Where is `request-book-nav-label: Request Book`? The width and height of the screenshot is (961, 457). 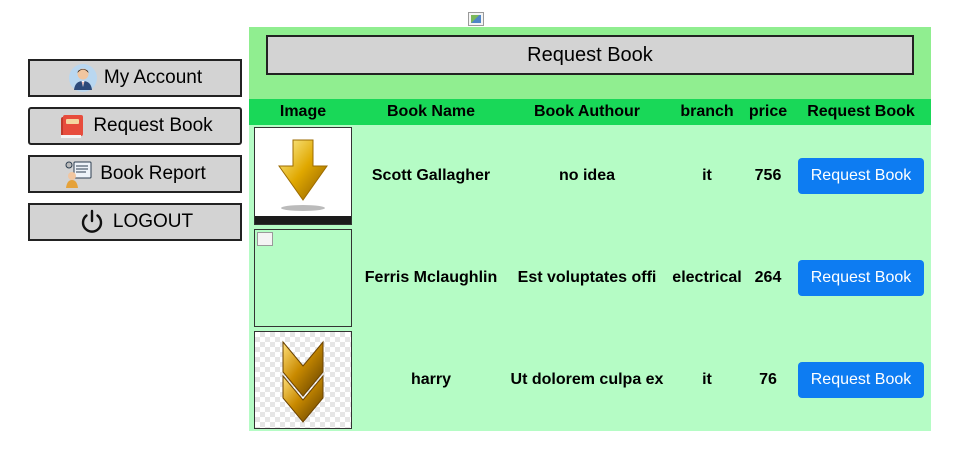
request-book-nav-label: Request Book is located at coordinates (153, 125).